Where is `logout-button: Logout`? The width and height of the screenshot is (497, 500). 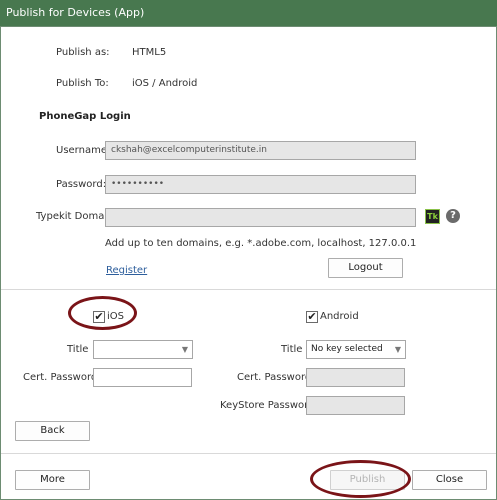
logout-button: Logout is located at coordinates (365, 268).